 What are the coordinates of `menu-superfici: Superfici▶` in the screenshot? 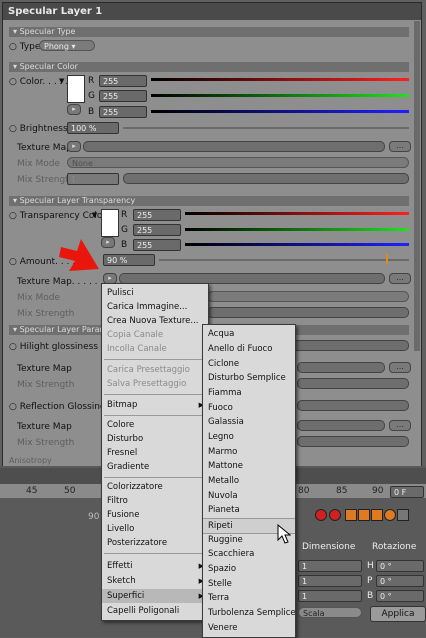 It's located at (155, 596).